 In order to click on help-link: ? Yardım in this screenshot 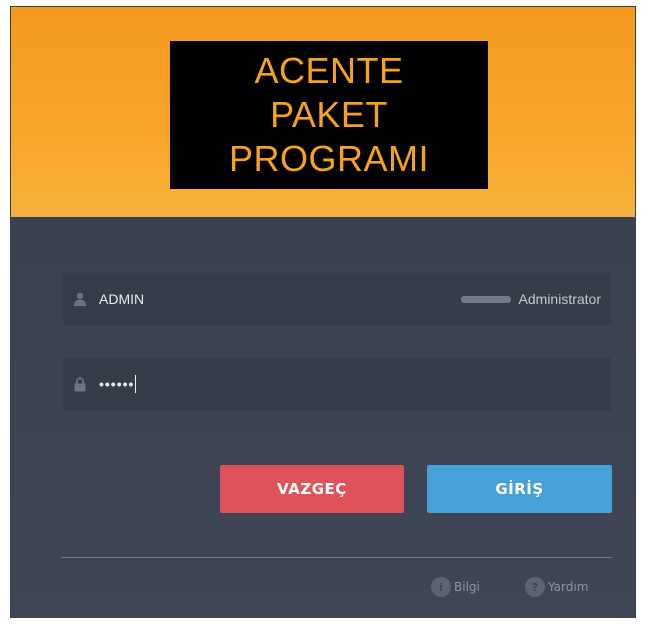, I will do `click(556, 587)`.